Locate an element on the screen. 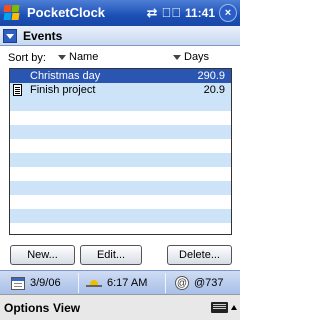 The width and height of the screenshot is (320, 320). sort-name-column: Name is located at coordinates (78, 57).